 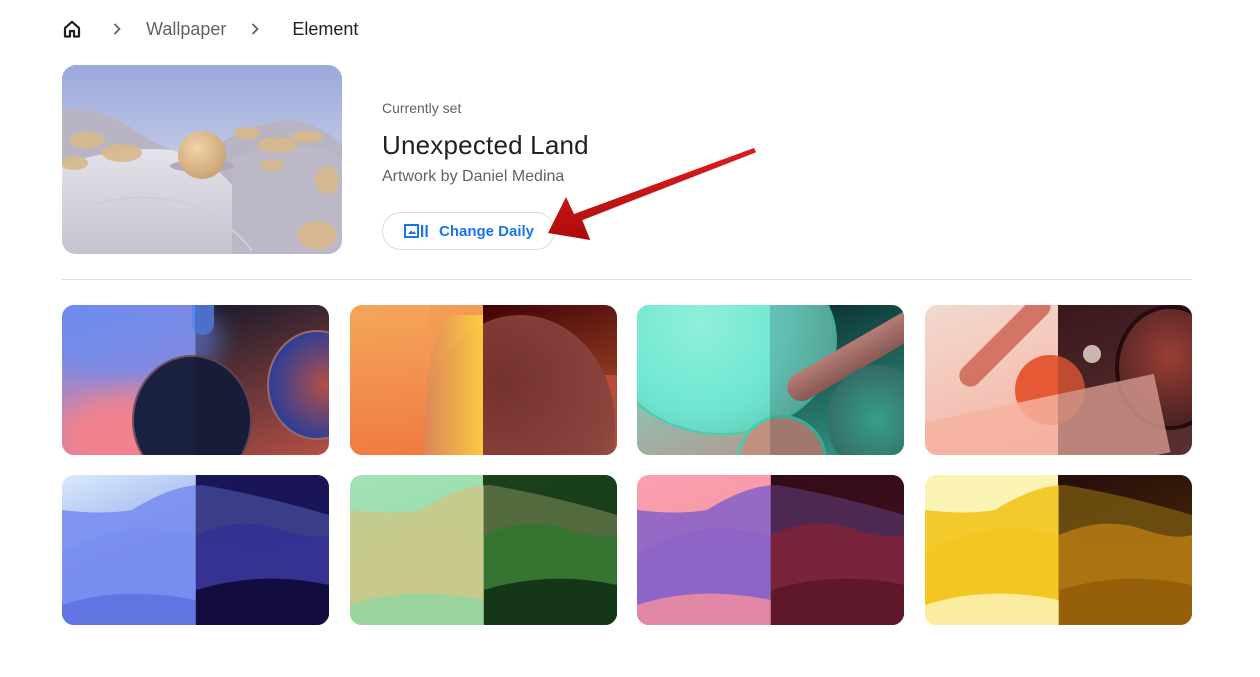 What do you see at coordinates (72, 29) in the screenshot?
I see `home-icon` at bounding box center [72, 29].